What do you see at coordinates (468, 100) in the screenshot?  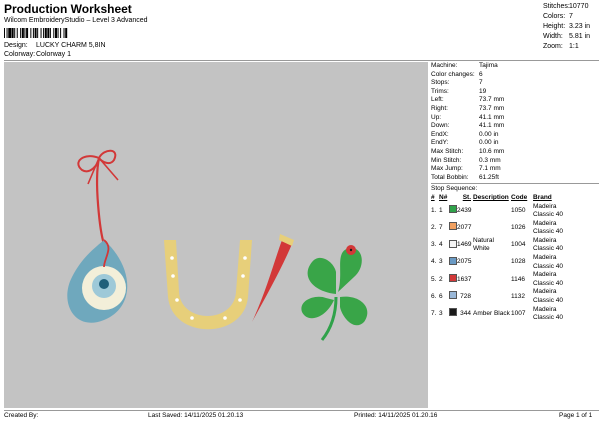 I see `info-row: Left: 73.7 mm` at bounding box center [468, 100].